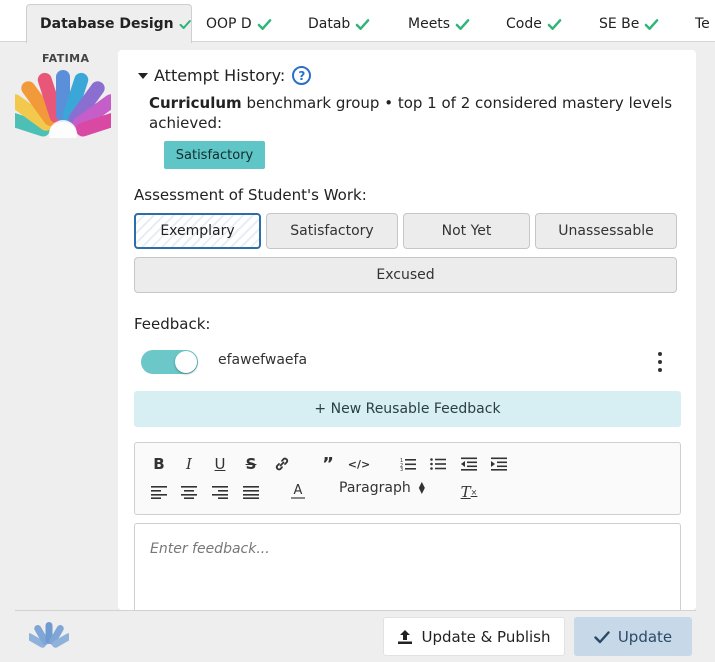 The height and width of the screenshot is (662, 715). I want to click on student-name: FATIMA, so click(66, 58).